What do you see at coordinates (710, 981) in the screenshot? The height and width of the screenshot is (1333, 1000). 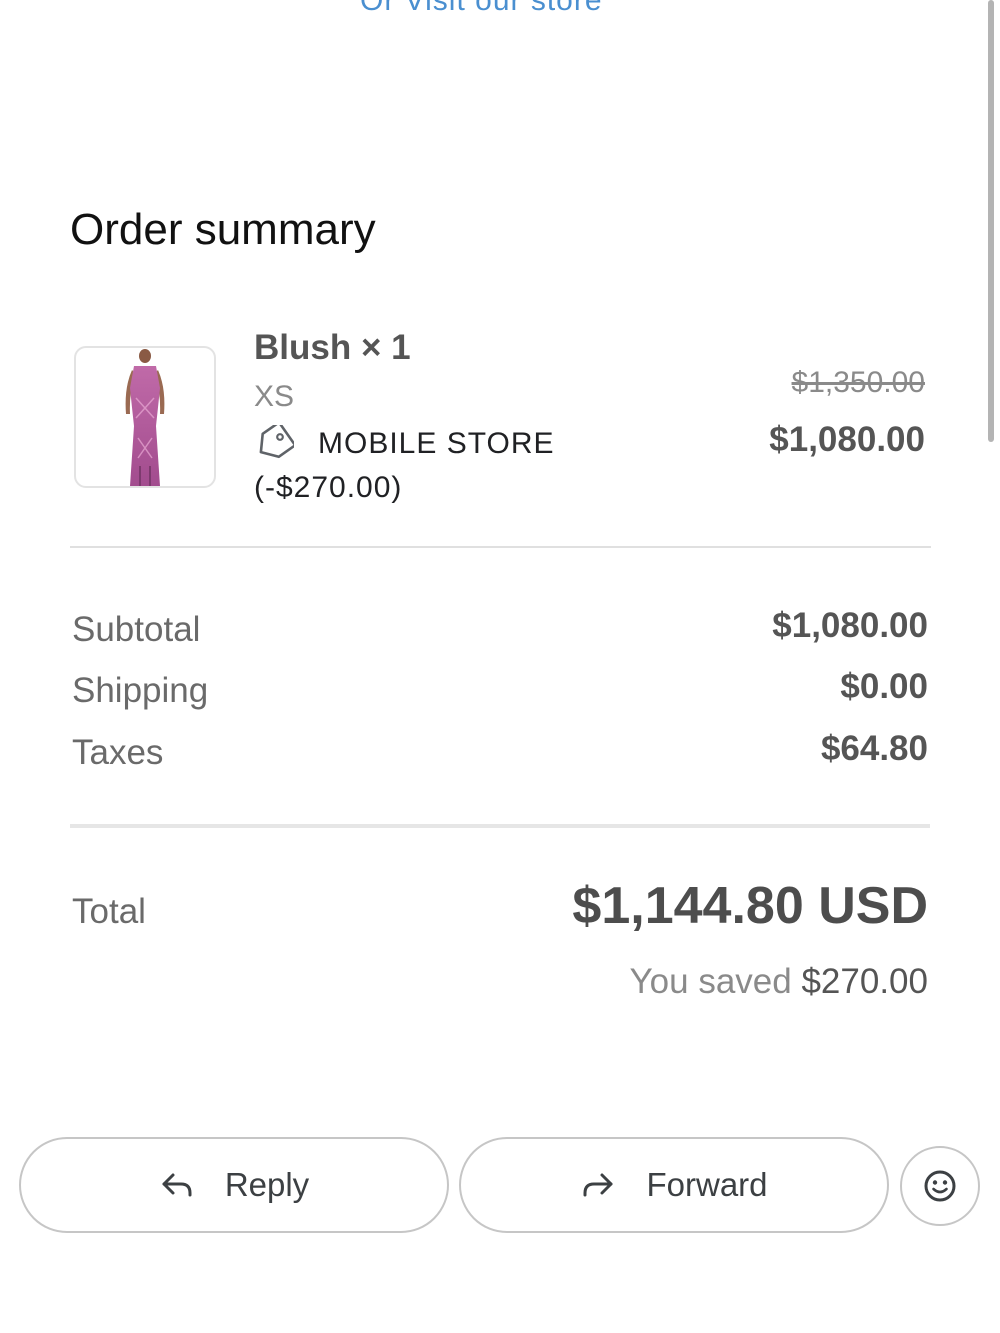 I see `savings-label: You saved` at bounding box center [710, 981].